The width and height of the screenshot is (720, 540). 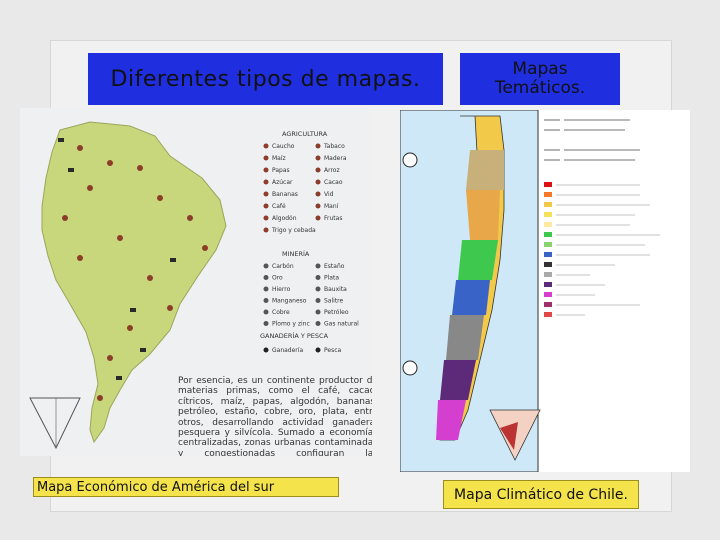 What do you see at coordinates (277, 278) in the screenshot?
I see `legend-mineria-label: Oro` at bounding box center [277, 278].